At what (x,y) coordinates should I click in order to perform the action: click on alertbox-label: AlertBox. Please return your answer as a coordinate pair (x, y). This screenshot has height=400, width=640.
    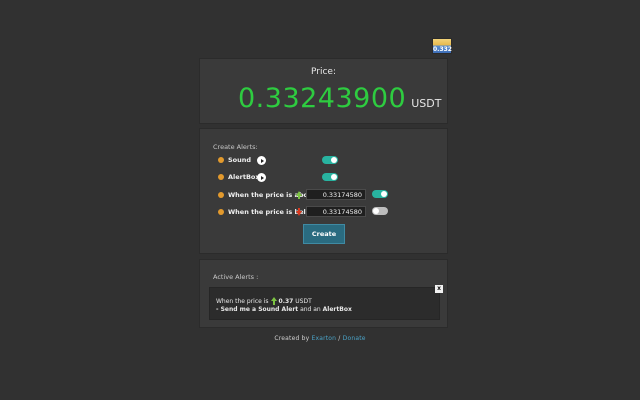
    Looking at the image, I should click on (244, 177).